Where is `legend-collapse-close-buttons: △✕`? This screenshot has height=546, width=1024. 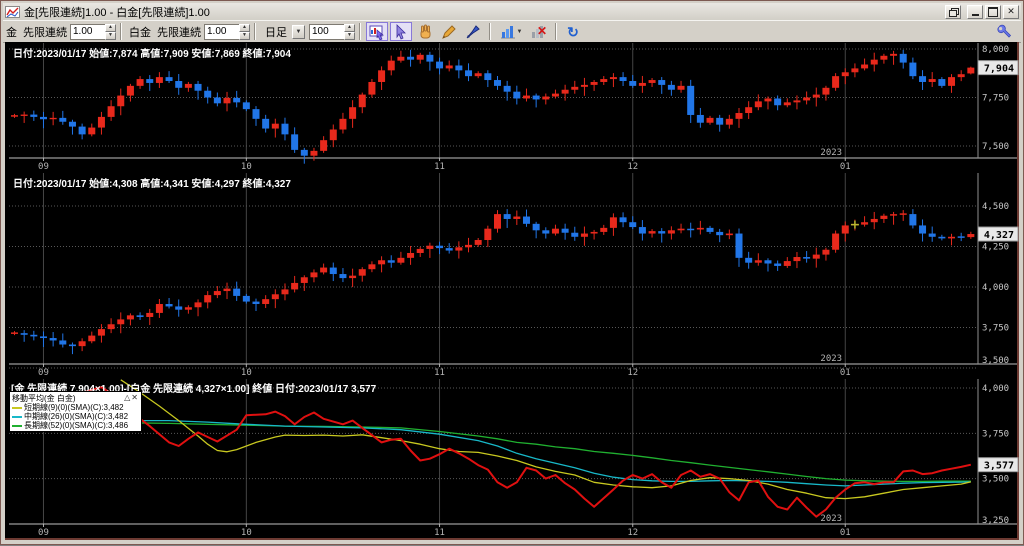 legend-collapse-close-buttons: △✕ is located at coordinates (131, 398).